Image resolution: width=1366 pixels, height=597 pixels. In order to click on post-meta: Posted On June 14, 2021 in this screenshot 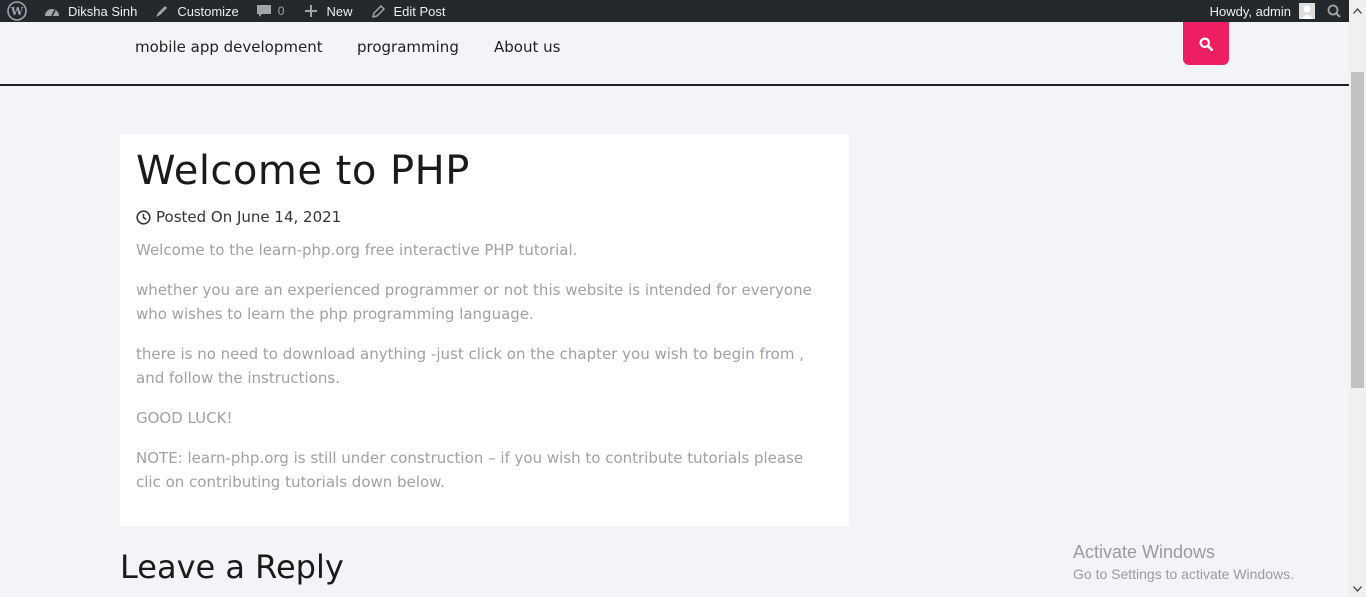, I will do `click(238, 217)`.